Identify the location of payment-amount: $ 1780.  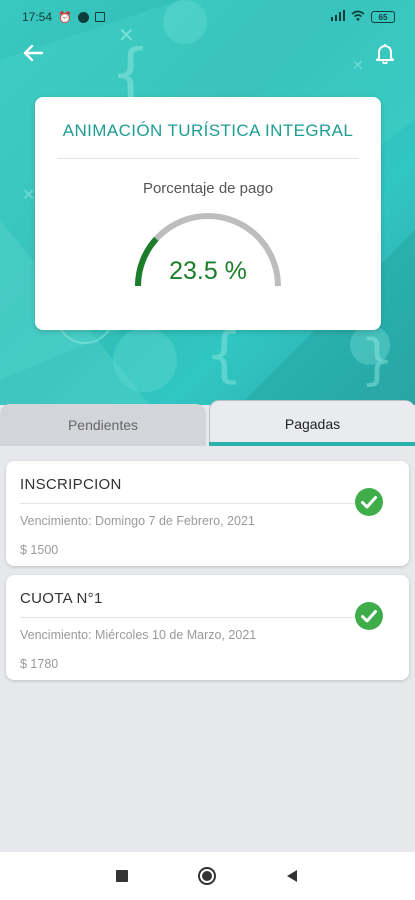
(39, 664).